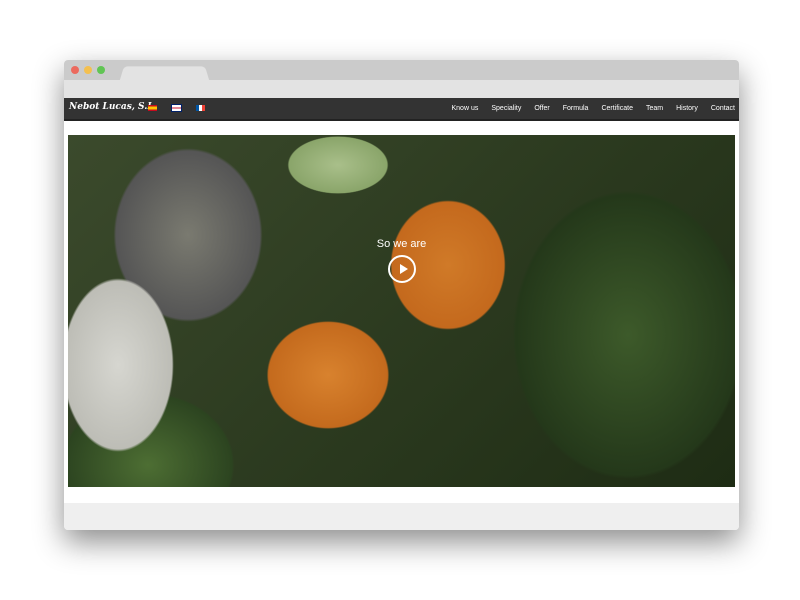 The width and height of the screenshot is (800, 600). What do you see at coordinates (576, 108) in the screenshot?
I see `menu-formula: Formula` at bounding box center [576, 108].